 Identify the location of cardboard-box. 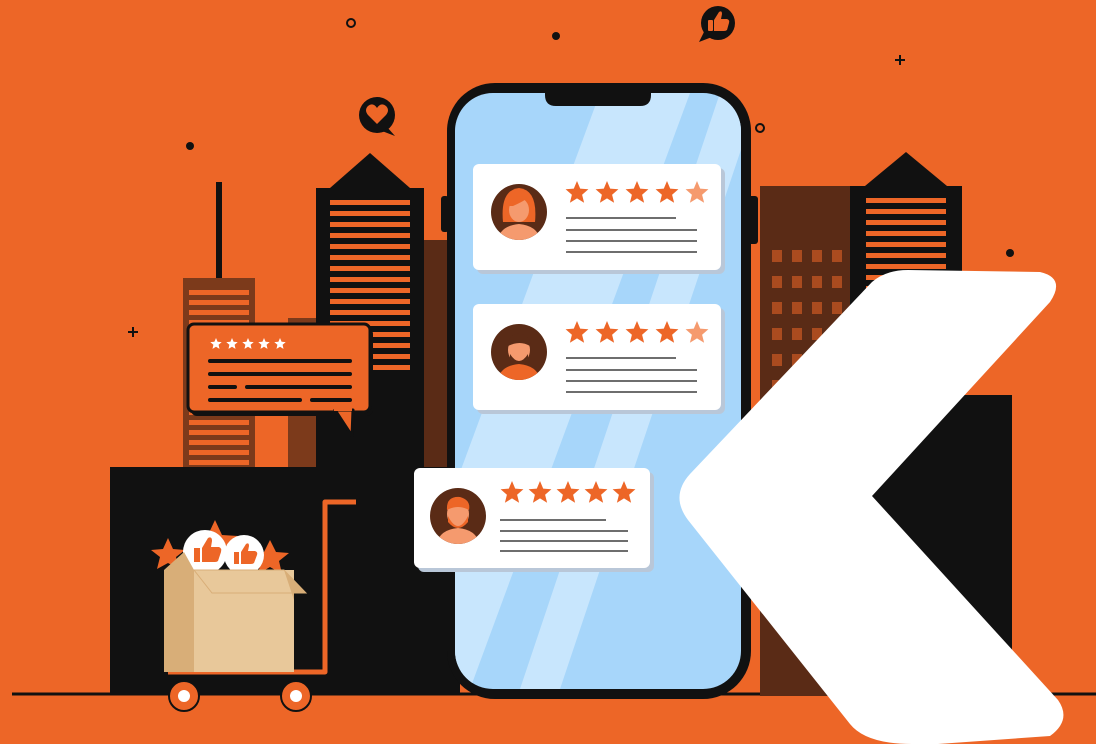
(236, 612).